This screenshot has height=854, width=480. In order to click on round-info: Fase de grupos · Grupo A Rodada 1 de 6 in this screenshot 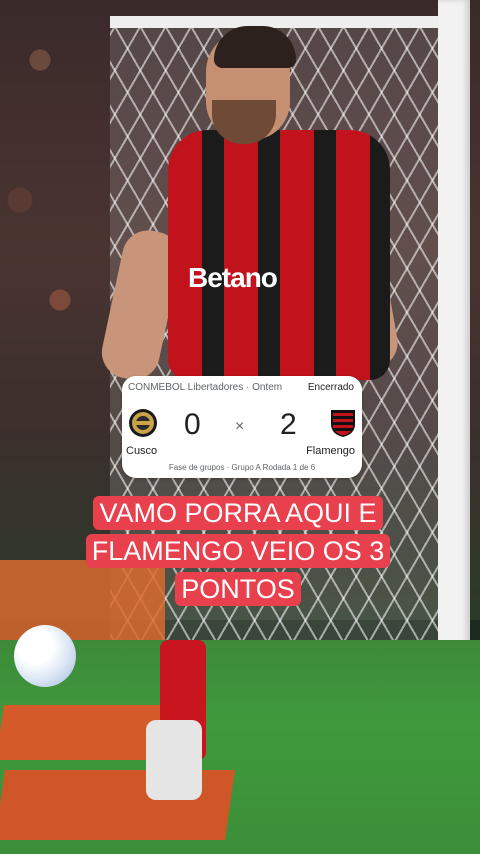, I will do `click(242, 467)`.